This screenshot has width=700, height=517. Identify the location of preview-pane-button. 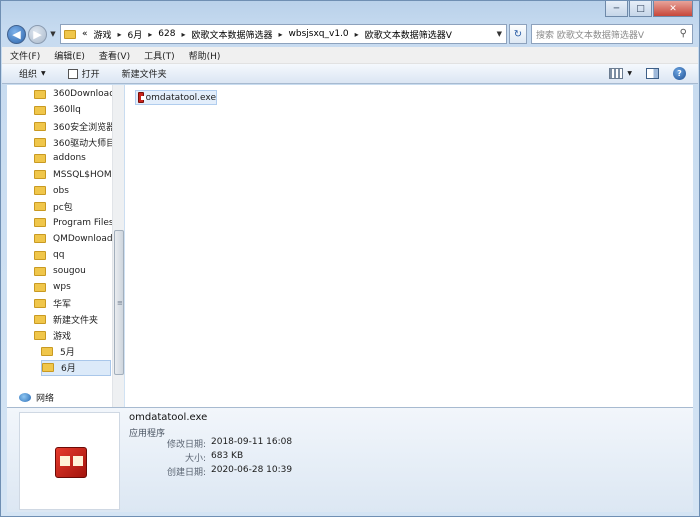
(652, 73).